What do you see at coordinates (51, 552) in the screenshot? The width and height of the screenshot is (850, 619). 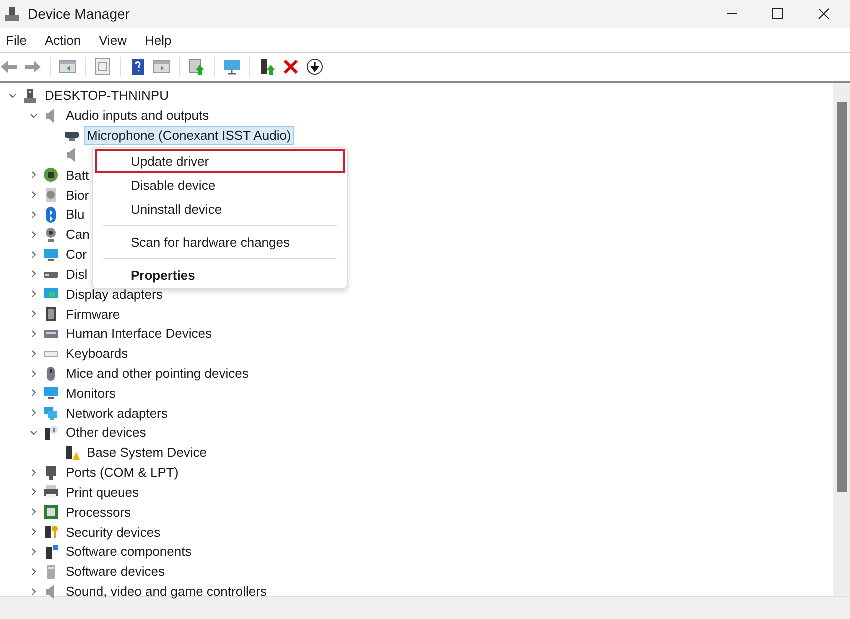 I see `component-icon` at bounding box center [51, 552].